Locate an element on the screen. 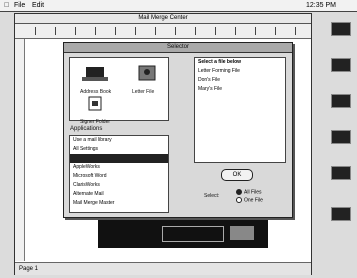  radio-one-file: One File is located at coordinates (249, 200).